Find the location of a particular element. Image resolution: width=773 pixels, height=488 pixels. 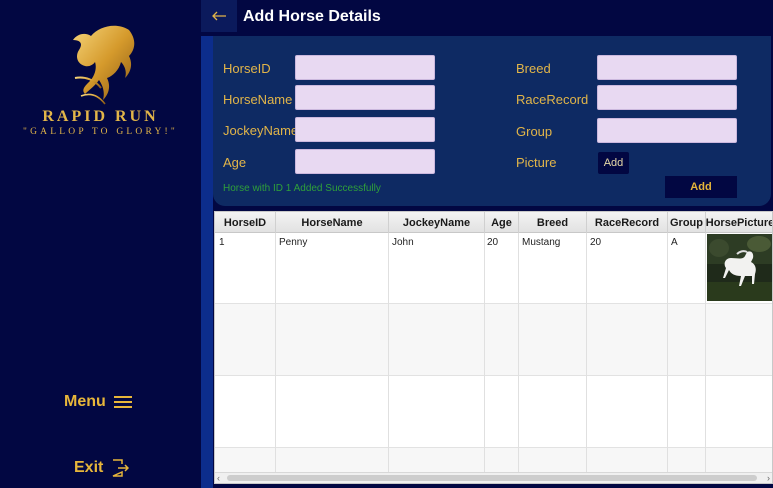

page-title: Add Horse Details is located at coordinates (312, 16).